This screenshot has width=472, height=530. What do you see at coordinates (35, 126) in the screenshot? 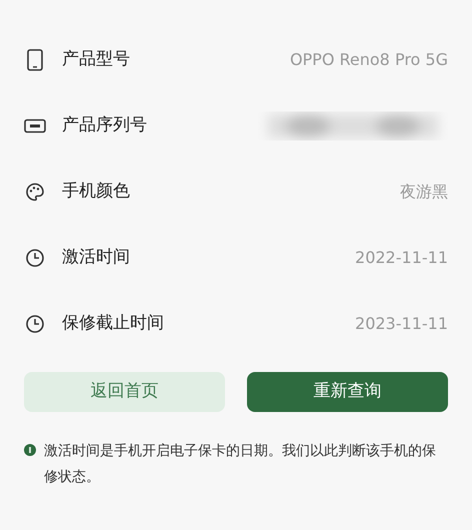
I see `card-icon` at bounding box center [35, 126].